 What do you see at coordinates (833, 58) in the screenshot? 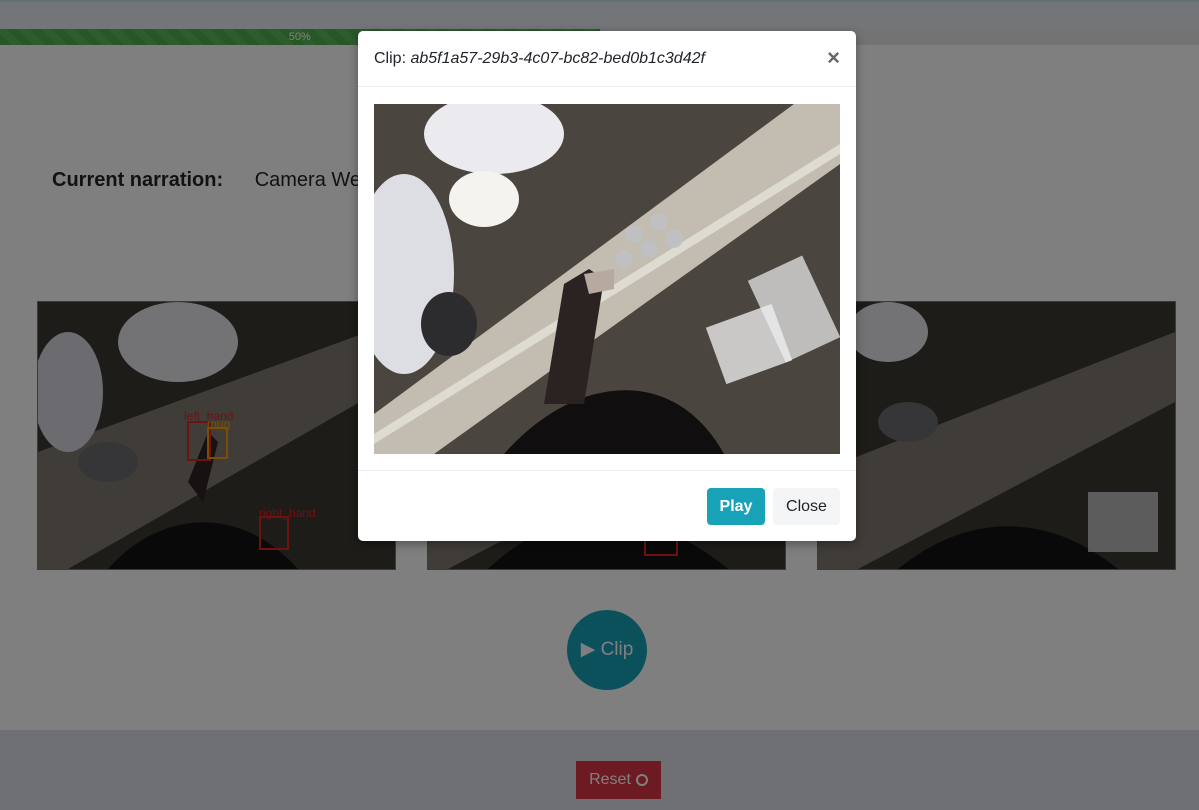
I see `close-icon: ×` at bounding box center [833, 58].